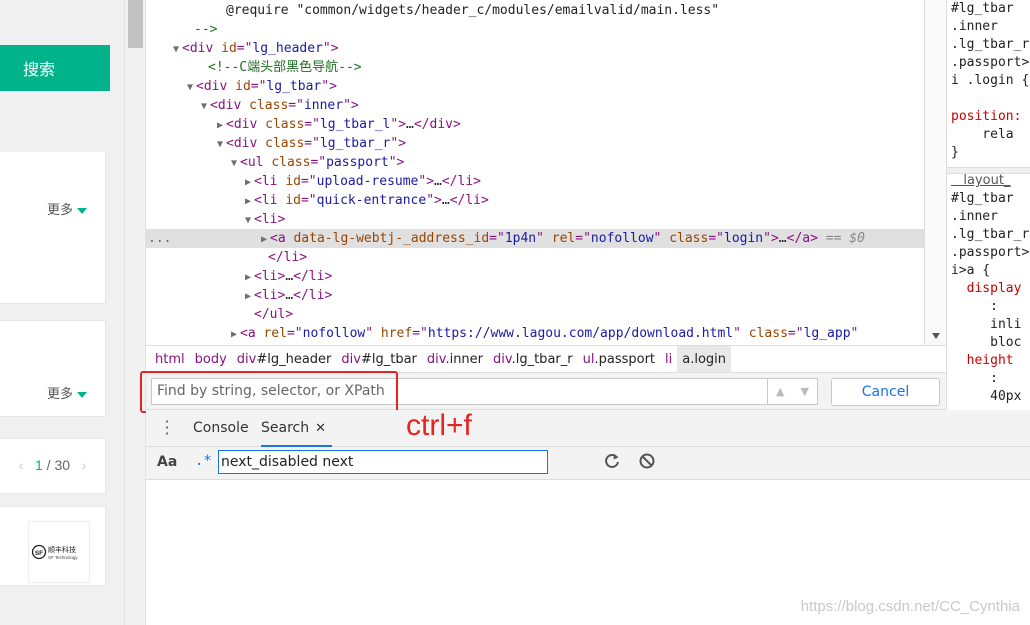 This screenshot has width=1030, height=625. What do you see at coordinates (780, 391) in the screenshot?
I see `find-prev-icon: ▲` at bounding box center [780, 391].